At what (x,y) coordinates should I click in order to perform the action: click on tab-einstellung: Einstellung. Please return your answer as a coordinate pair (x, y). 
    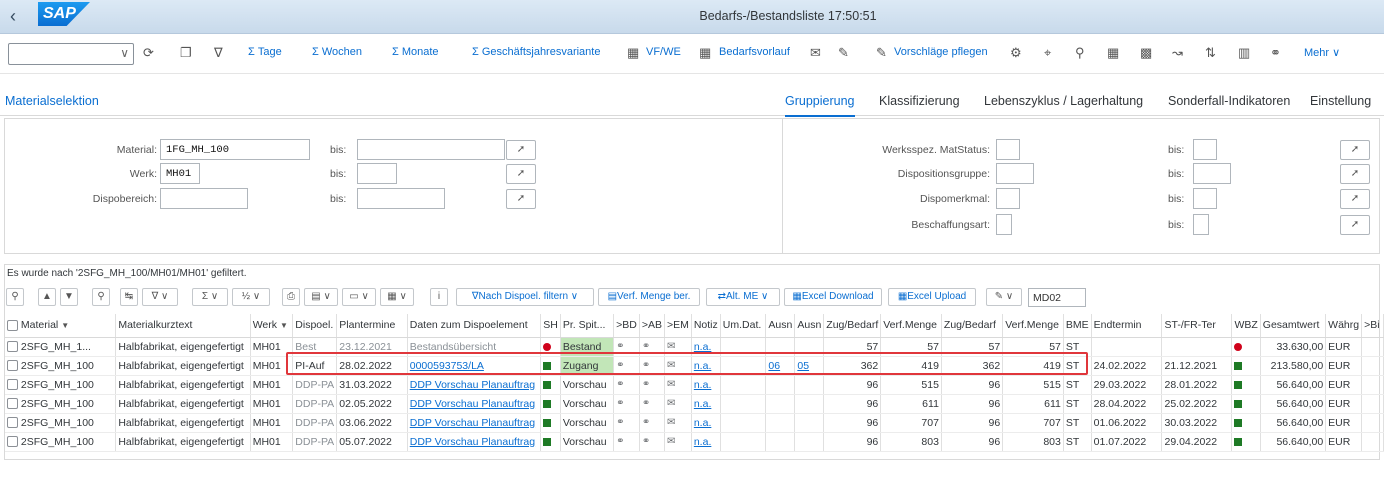
    Looking at the image, I should click on (1340, 101).